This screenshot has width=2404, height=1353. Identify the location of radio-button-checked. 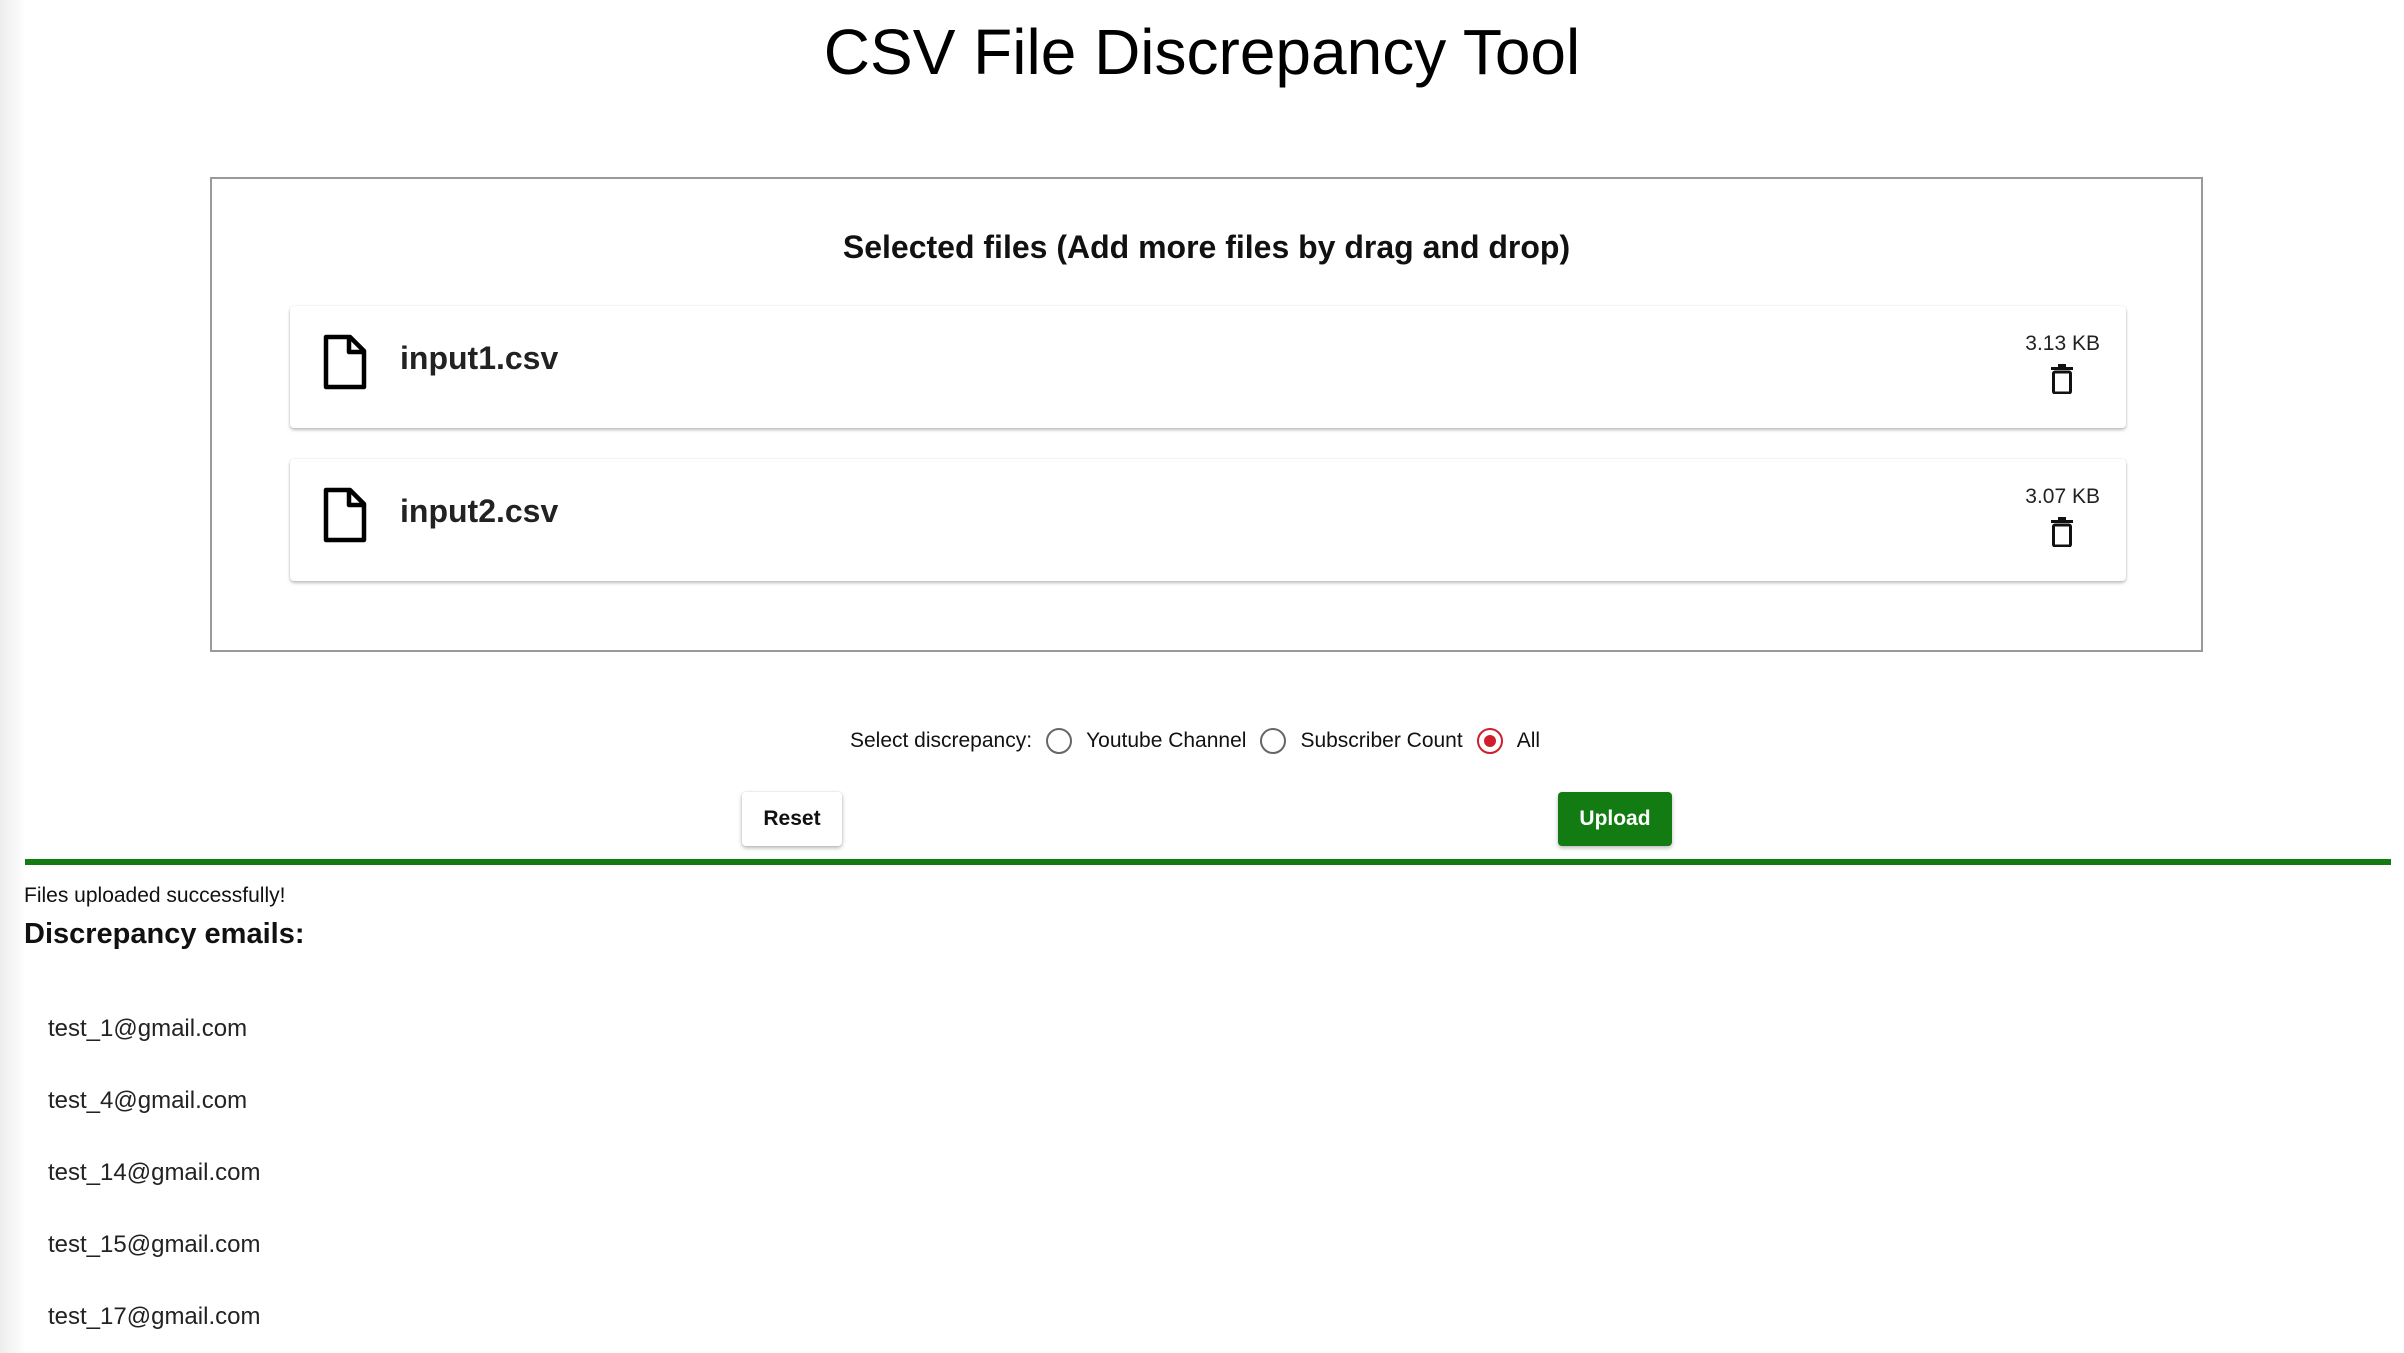
(1489, 741).